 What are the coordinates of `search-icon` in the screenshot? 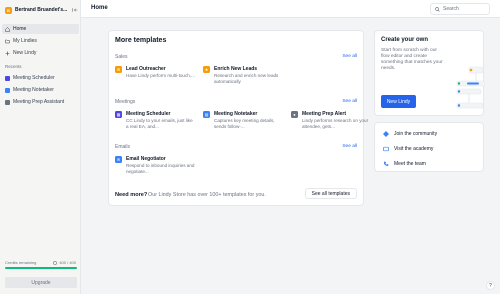 It's located at (437, 9).